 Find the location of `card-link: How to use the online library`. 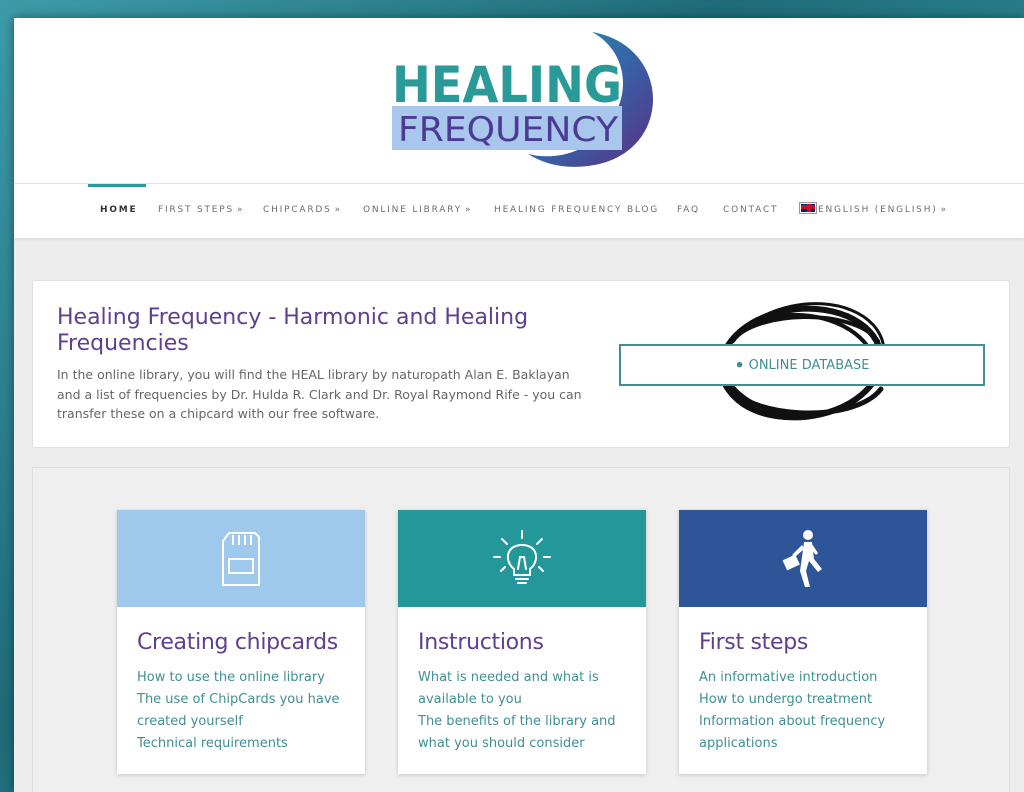

card-link: How to use the online library is located at coordinates (244, 678).